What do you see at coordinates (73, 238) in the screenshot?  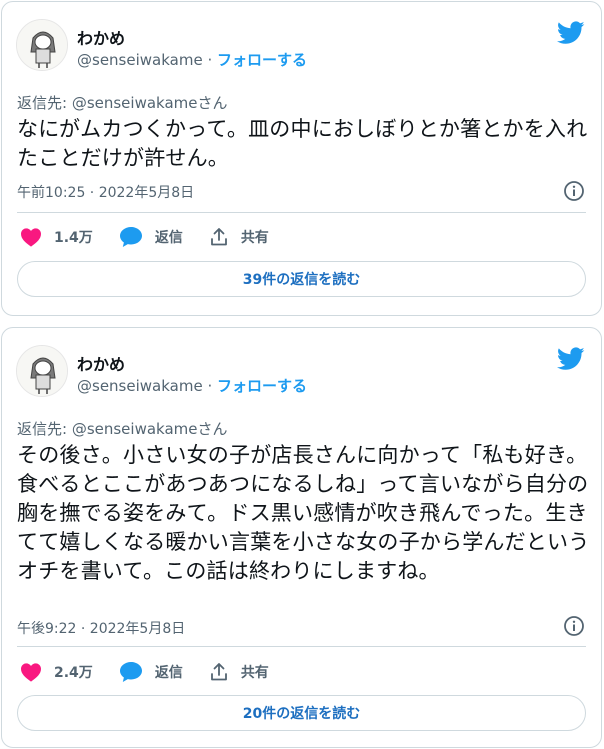 I see `like-count: 1.4万` at bounding box center [73, 238].